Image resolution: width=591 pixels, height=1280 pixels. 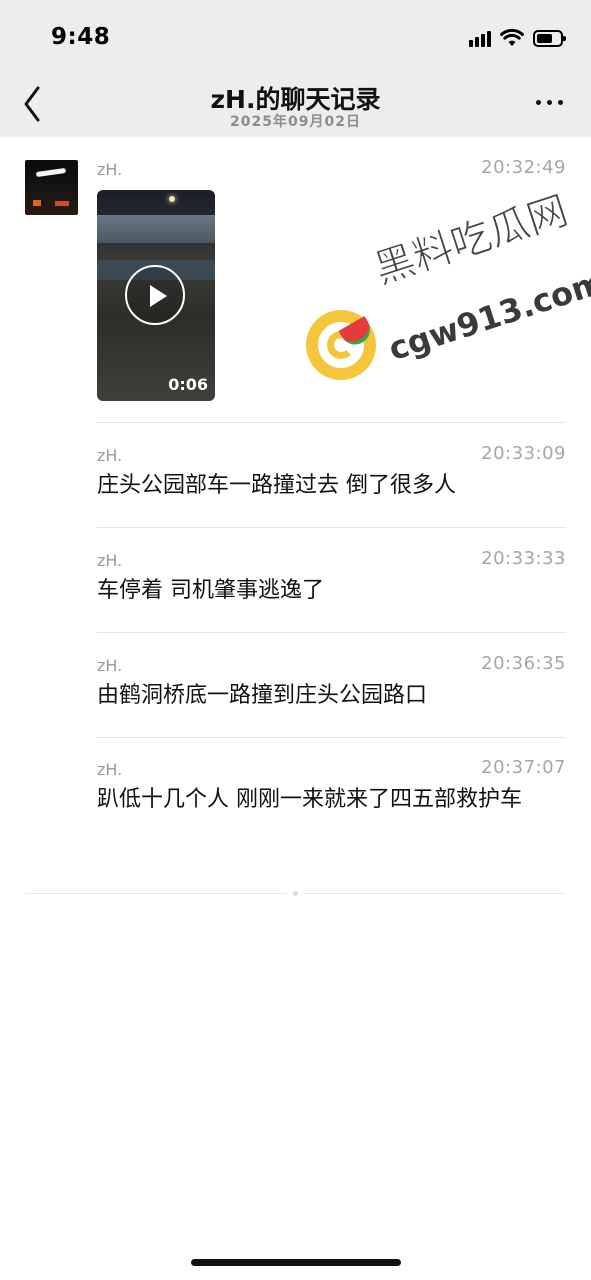 I want to click on watermark-domain: cgw913.com, so click(x=487, y=315).